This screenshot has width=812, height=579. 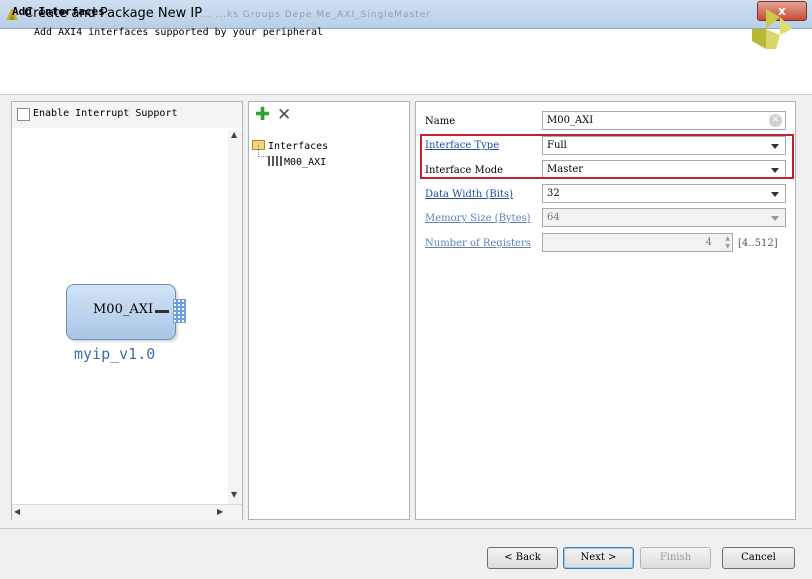 I want to click on num-registers-value: 4, so click(x=708, y=242).